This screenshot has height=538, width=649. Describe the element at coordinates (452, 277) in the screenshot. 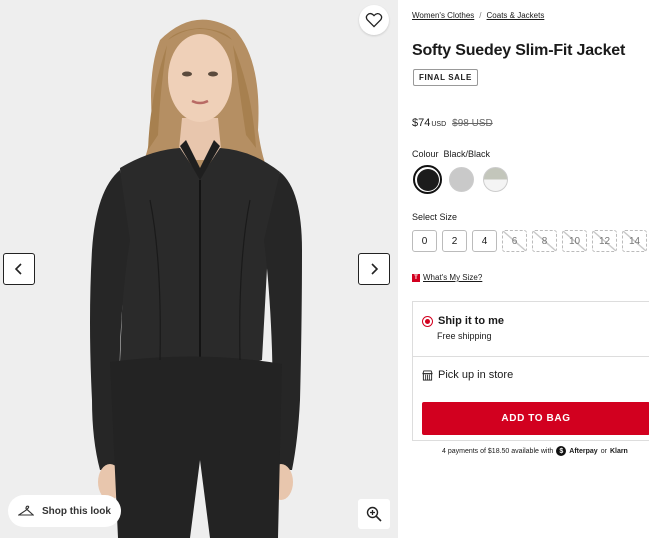

I see `whats-my-size-link: What's My Size?` at that location.